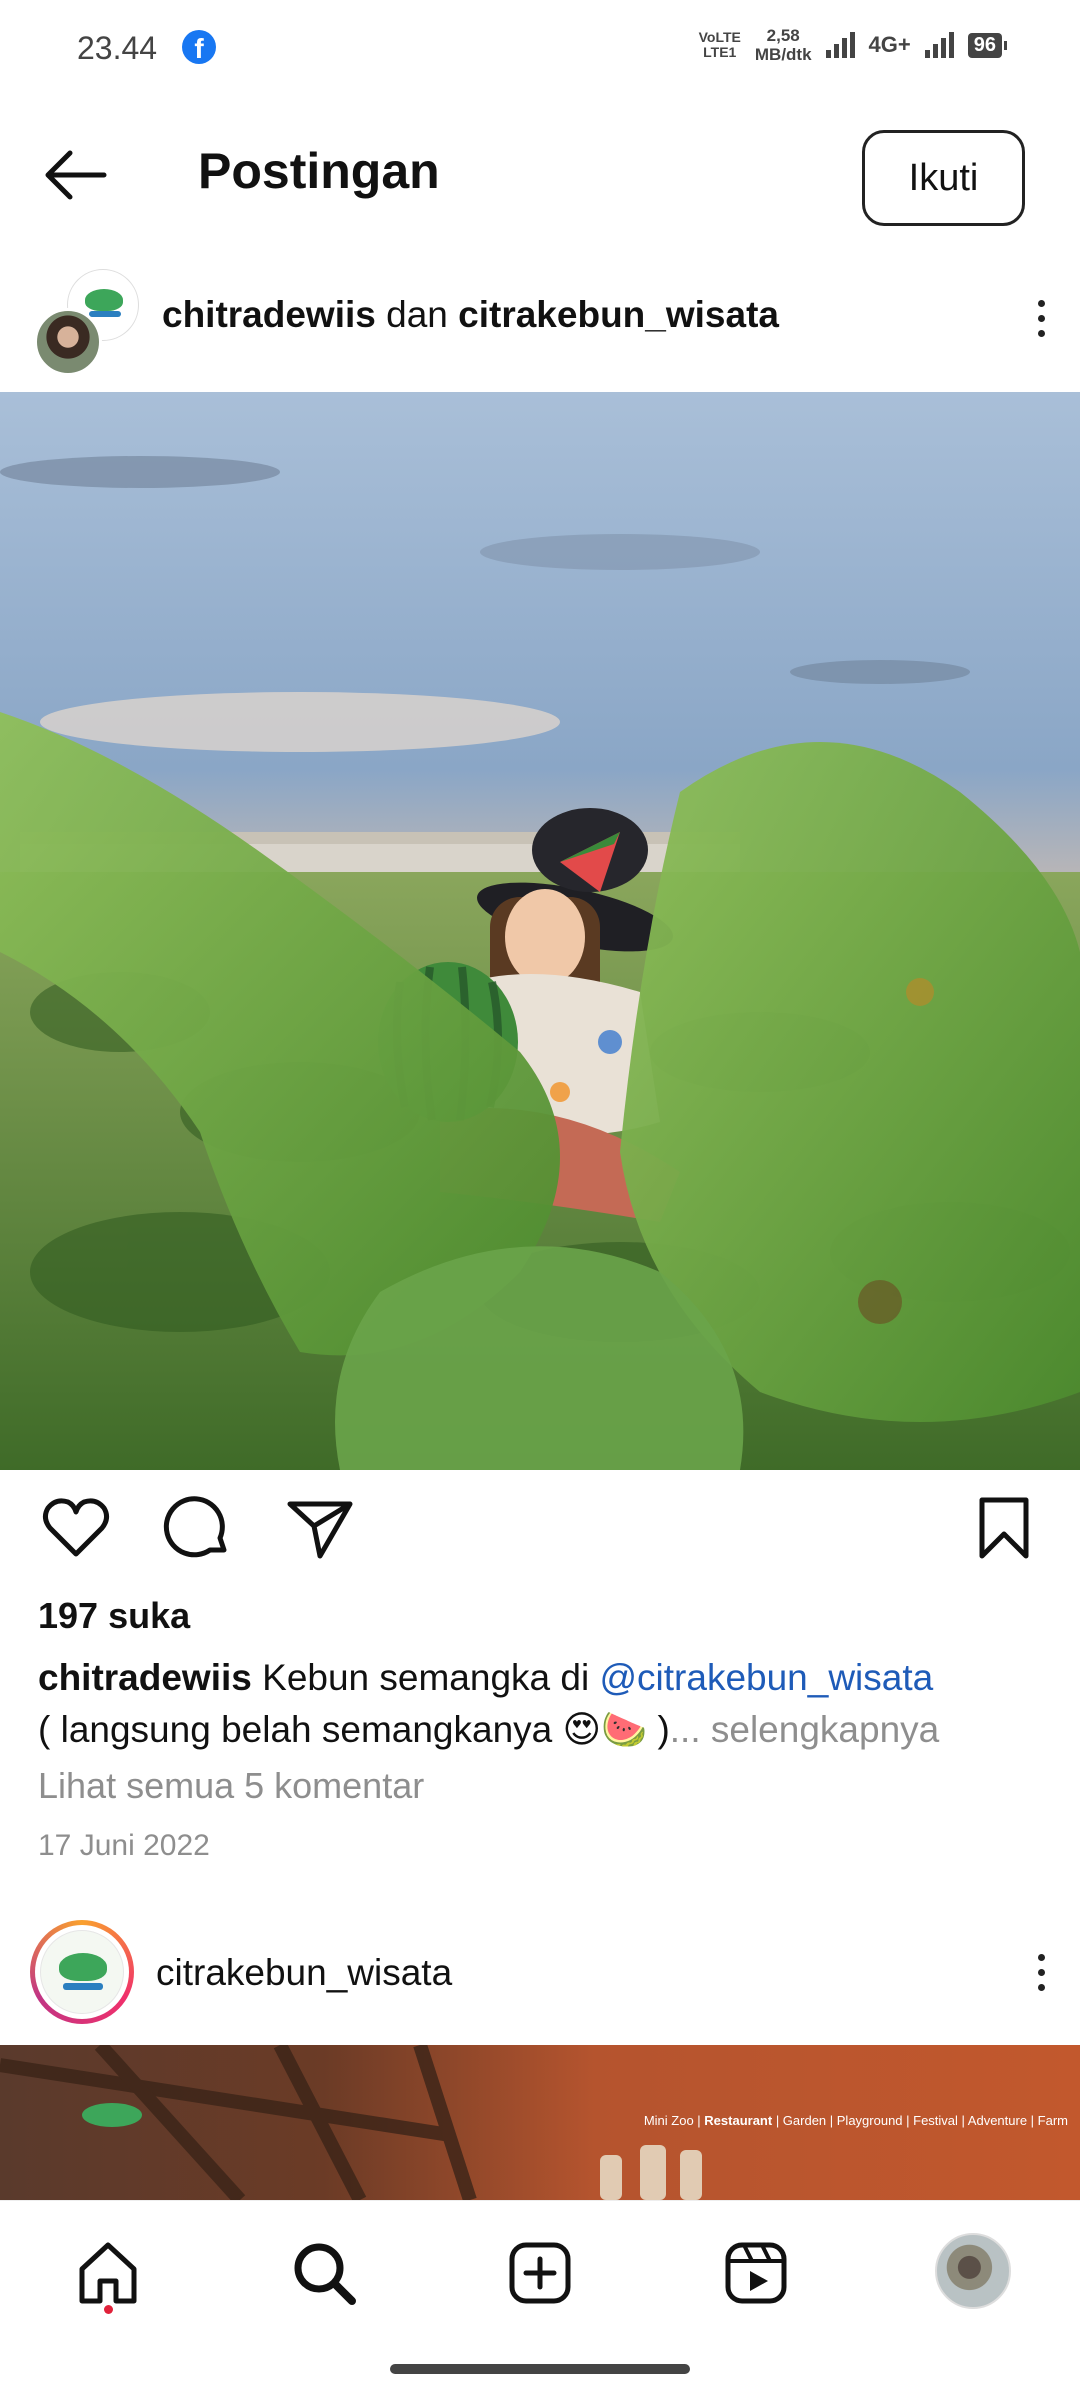 This screenshot has height=2400, width=1080. I want to click on home-indicator, so click(540, 2369).